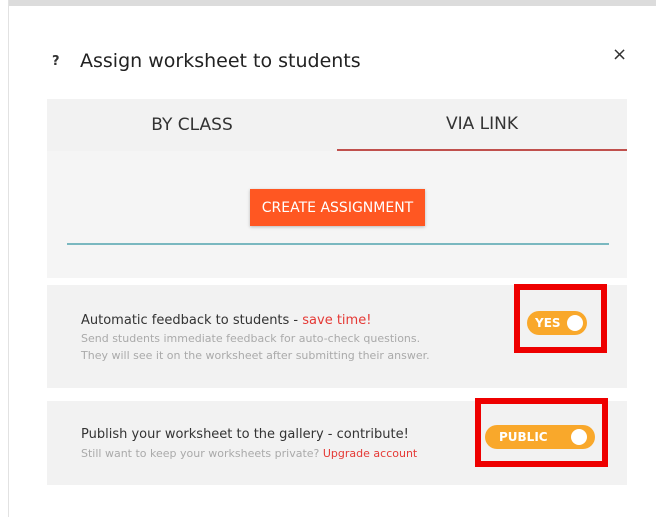  I want to click on highlight-box-publish-toggle, so click(541, 432).